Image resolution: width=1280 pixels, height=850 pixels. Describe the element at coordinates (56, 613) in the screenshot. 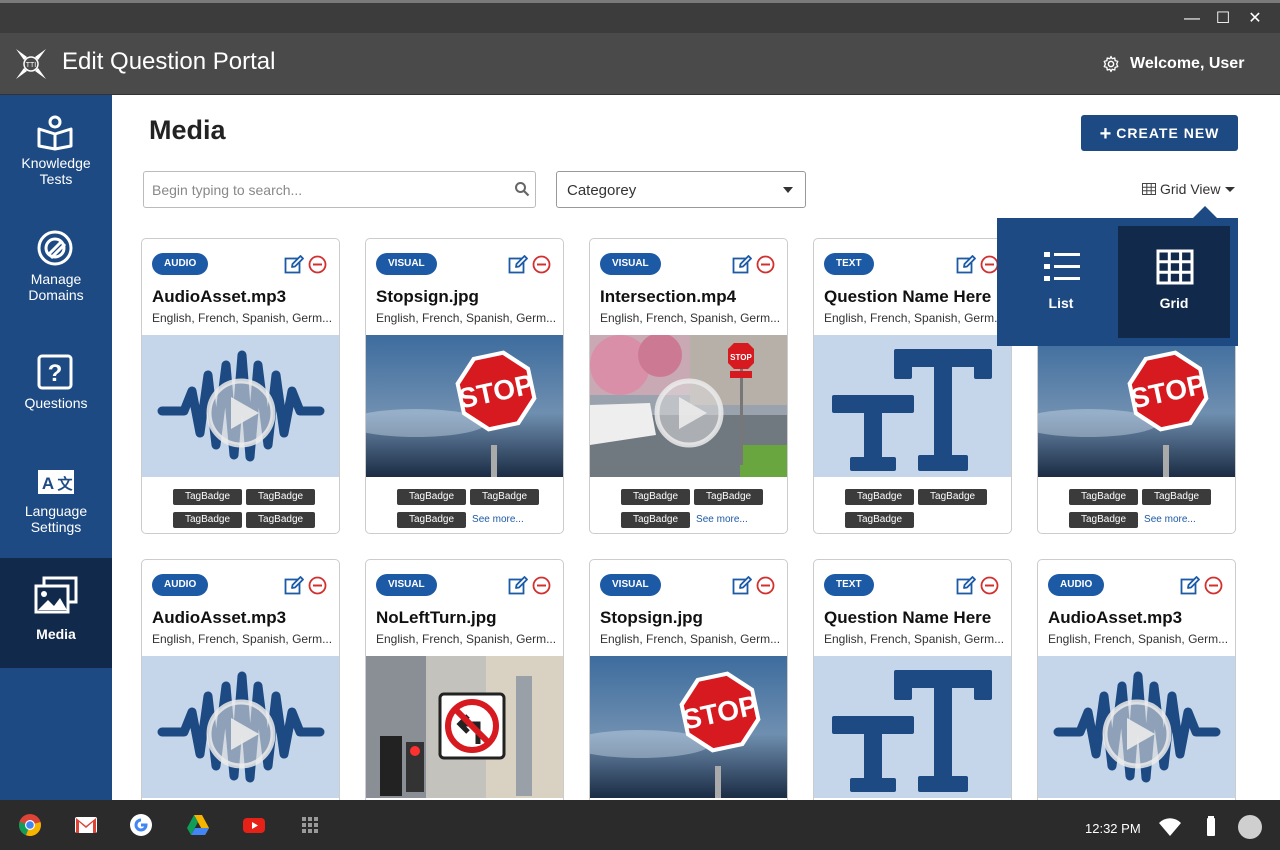

I see `sidebar-item-media: Media` at that location.